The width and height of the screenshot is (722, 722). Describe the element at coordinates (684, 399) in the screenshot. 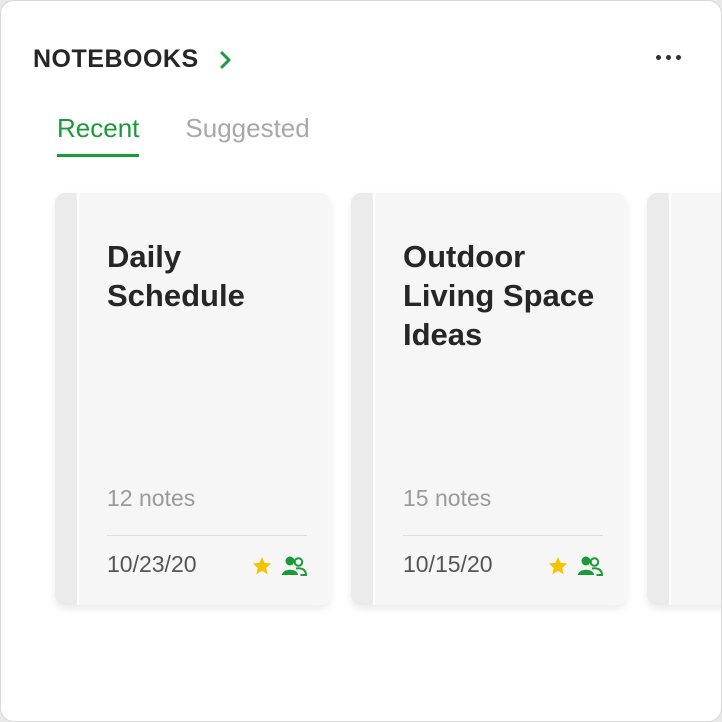

I see `notebook-card-partial` at that location.